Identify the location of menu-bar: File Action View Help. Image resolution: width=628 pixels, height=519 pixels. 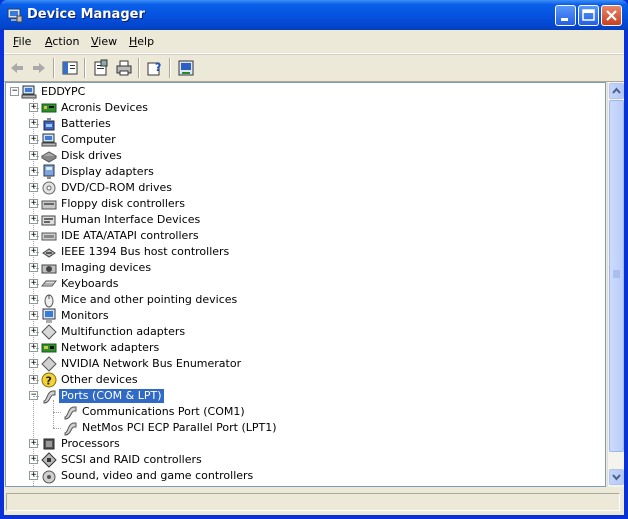
(314, 42).